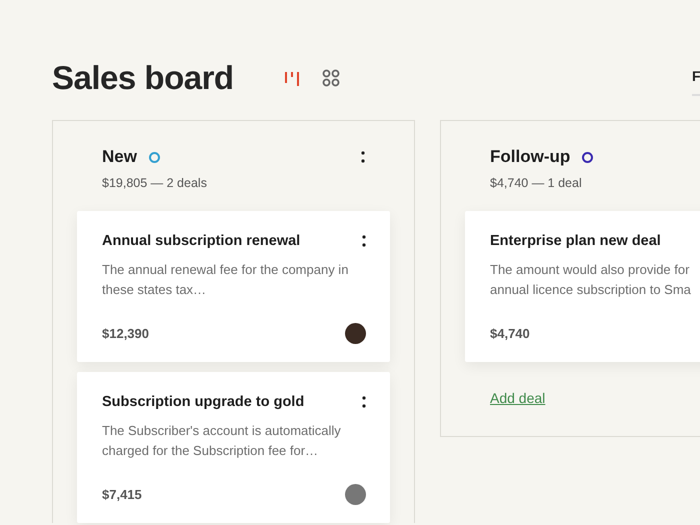 The width and height of the screenshot is (700, 525). Describe the element at coordinates (201, 241) in the screenshot. I see `deal-title: Annual subscription renewal` at that location.